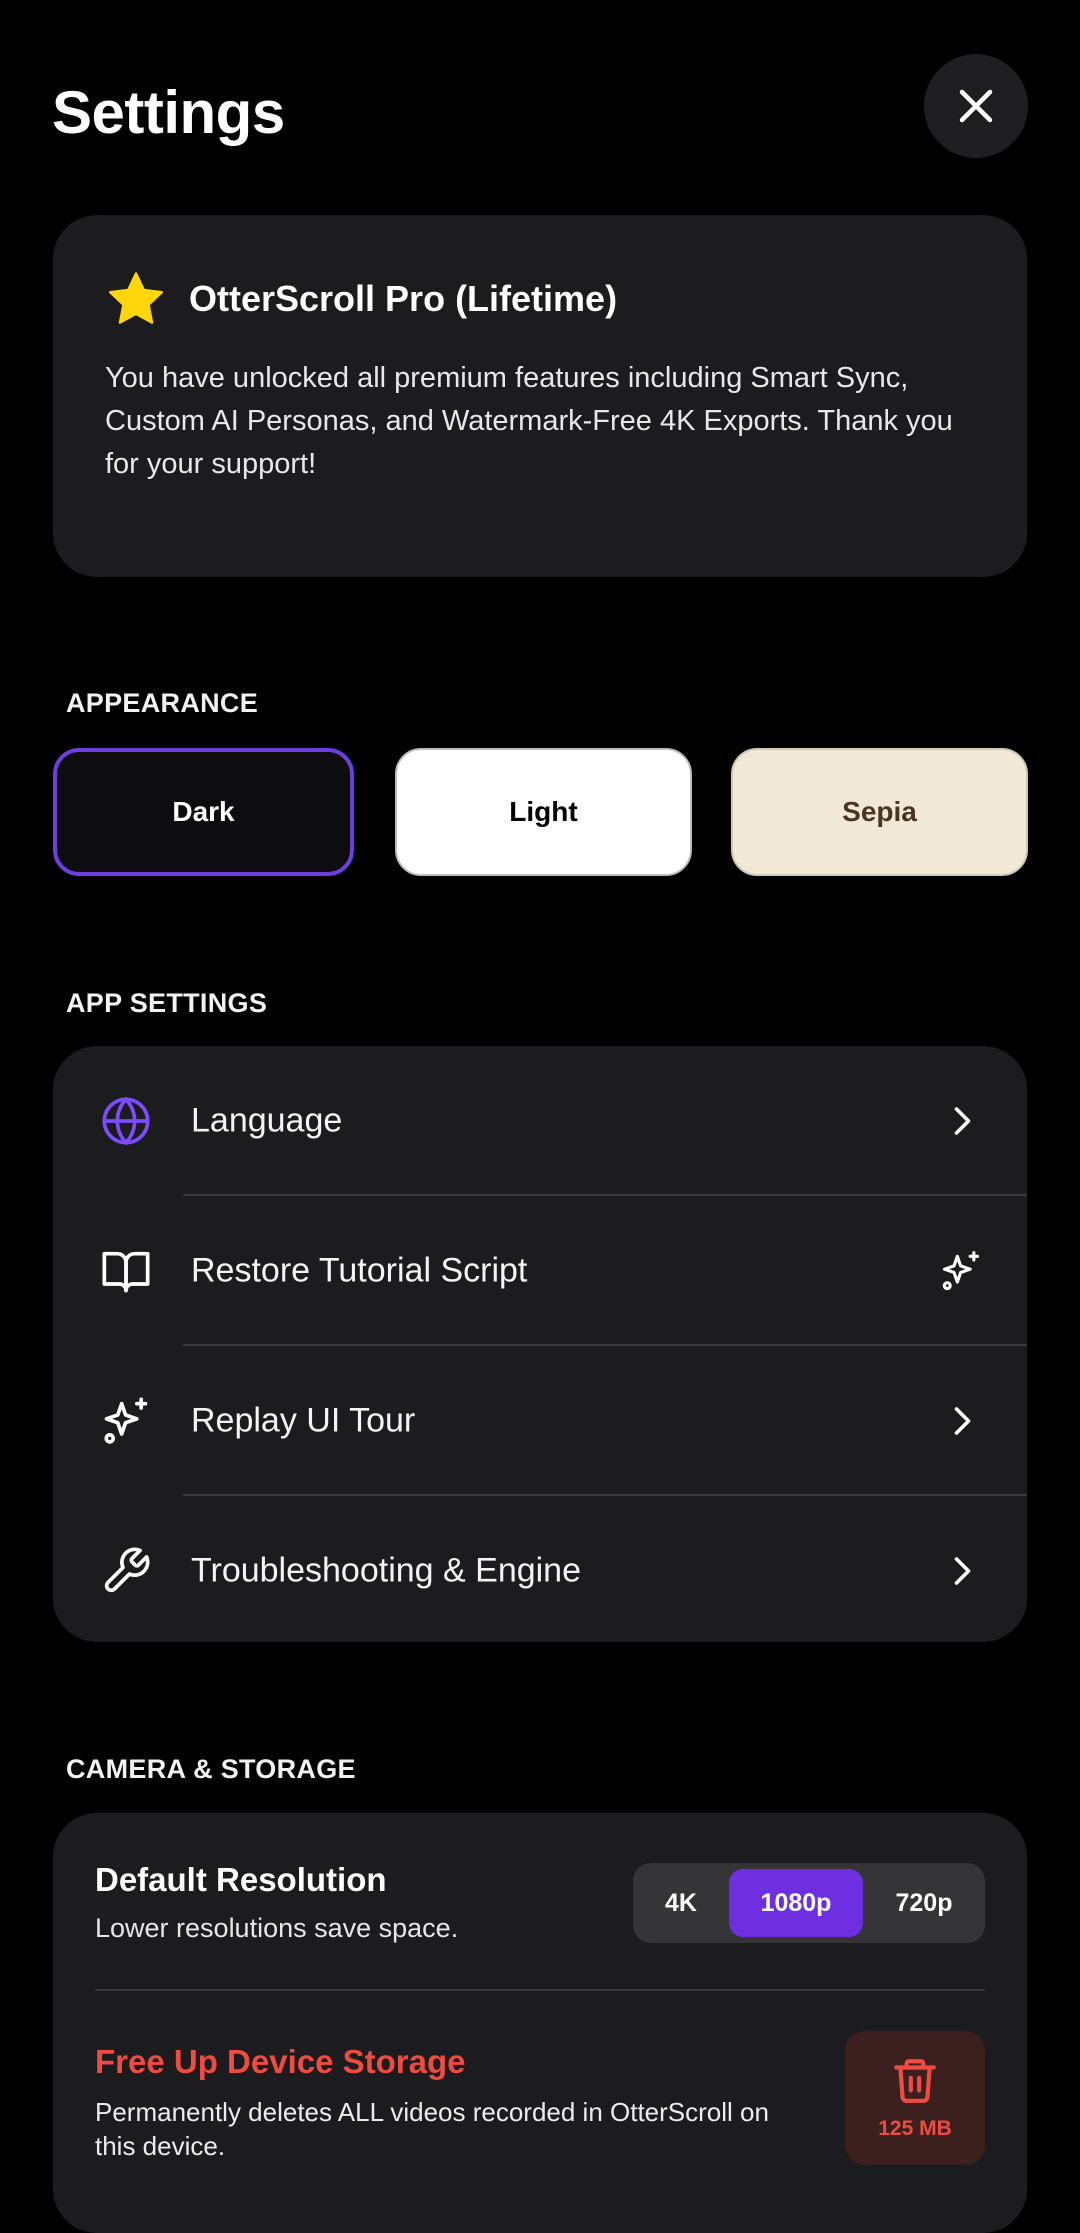  Describe the element at coordinates (359, 1270) in the screenshot. I see `settings-item-label: Restore Tutorial Script` at that location.